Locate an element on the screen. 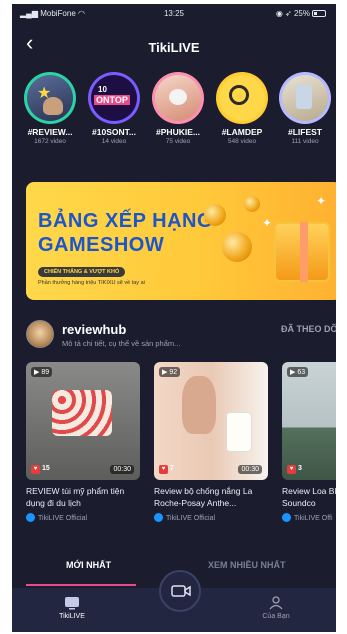 The width and height of the screenshot is (347, 634). camera-icon is located at coordinates (181, 591).